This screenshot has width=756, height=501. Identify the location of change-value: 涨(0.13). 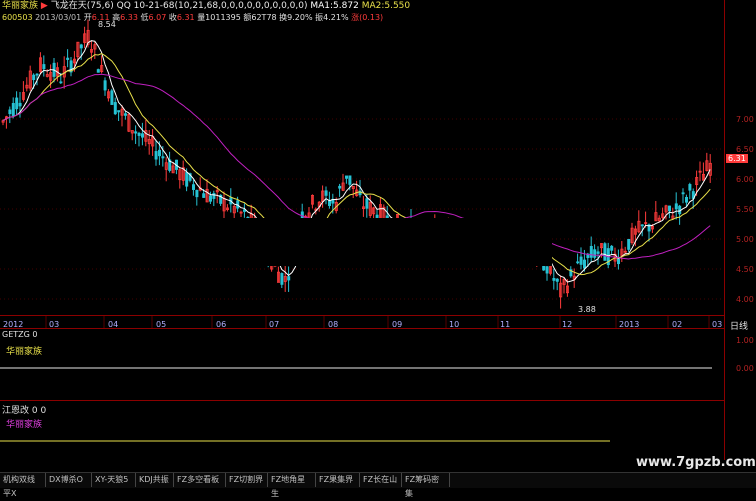
(367, 17).